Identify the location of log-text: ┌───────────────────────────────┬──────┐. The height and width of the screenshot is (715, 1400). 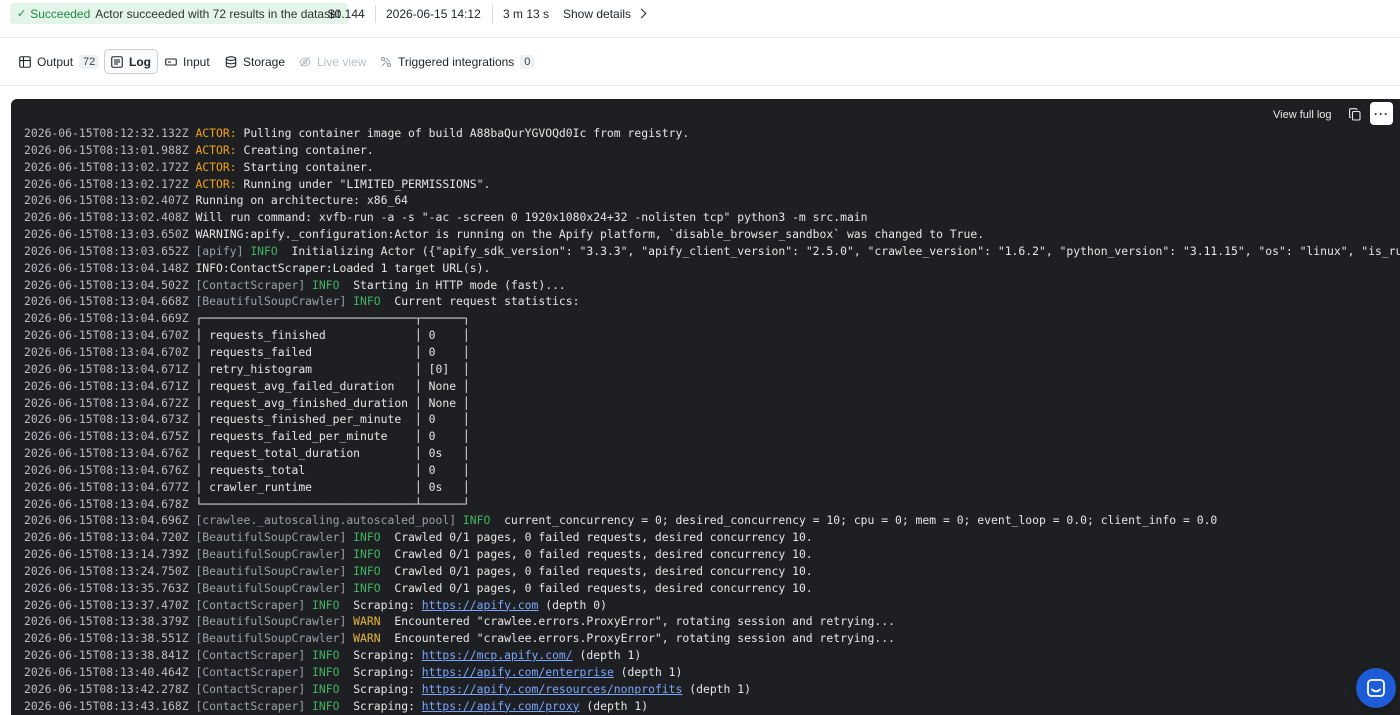
(332, 318).